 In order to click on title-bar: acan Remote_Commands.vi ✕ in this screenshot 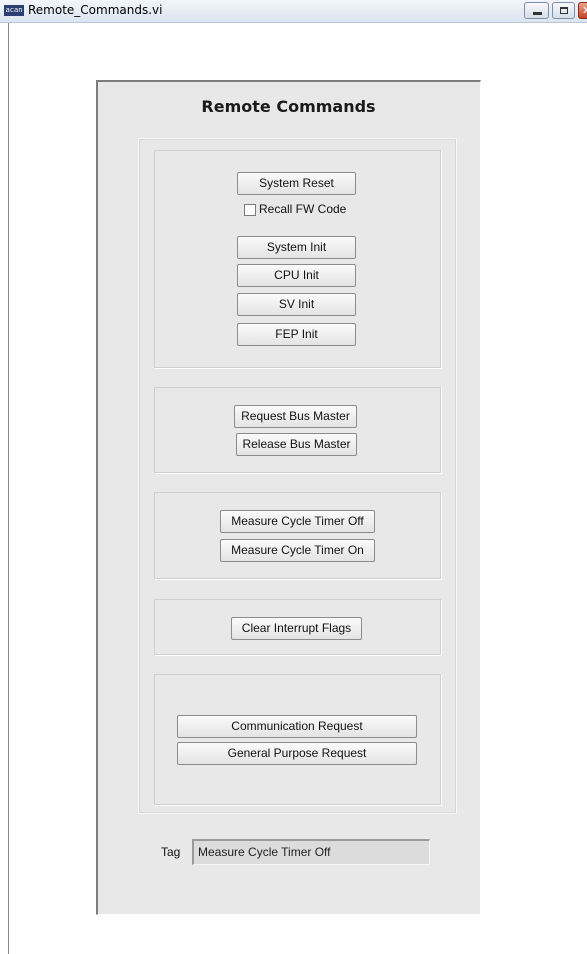, I will do `click(293, 11)`.